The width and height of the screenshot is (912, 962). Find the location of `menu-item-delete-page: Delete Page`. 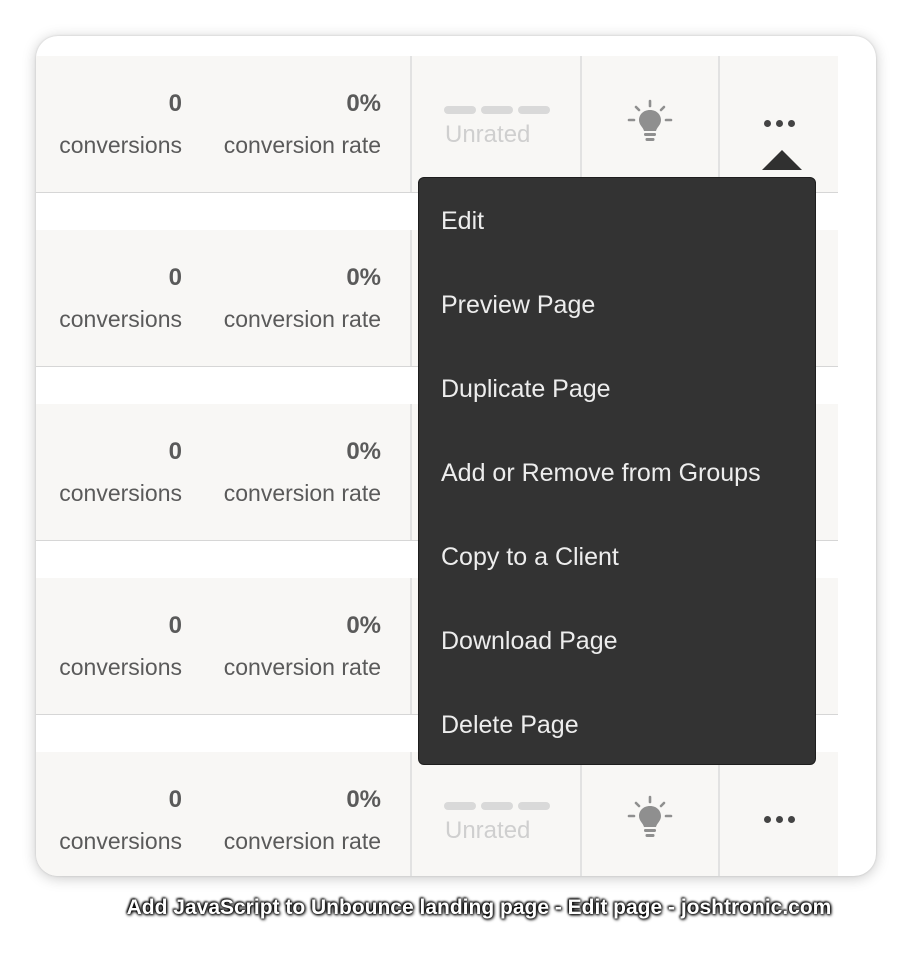

menu-item-delete-page: Delete Page is located at coordinates (617, 725).